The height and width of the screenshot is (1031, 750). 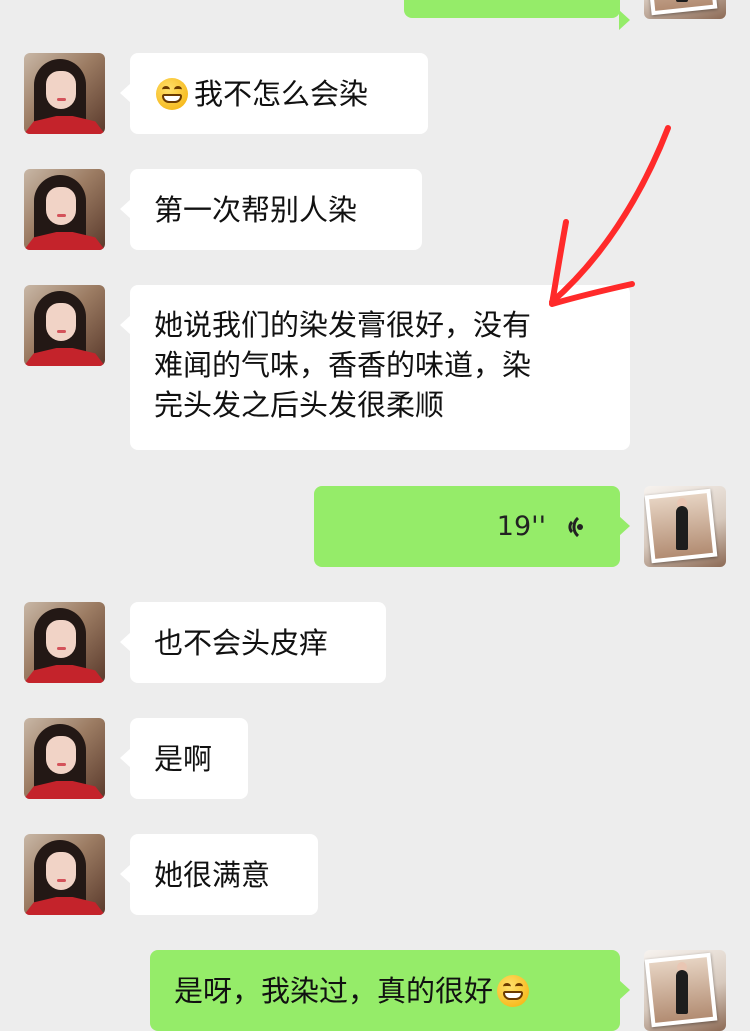 I want to click on voice-message-bubble: 19'', so click(x=472, y=526).